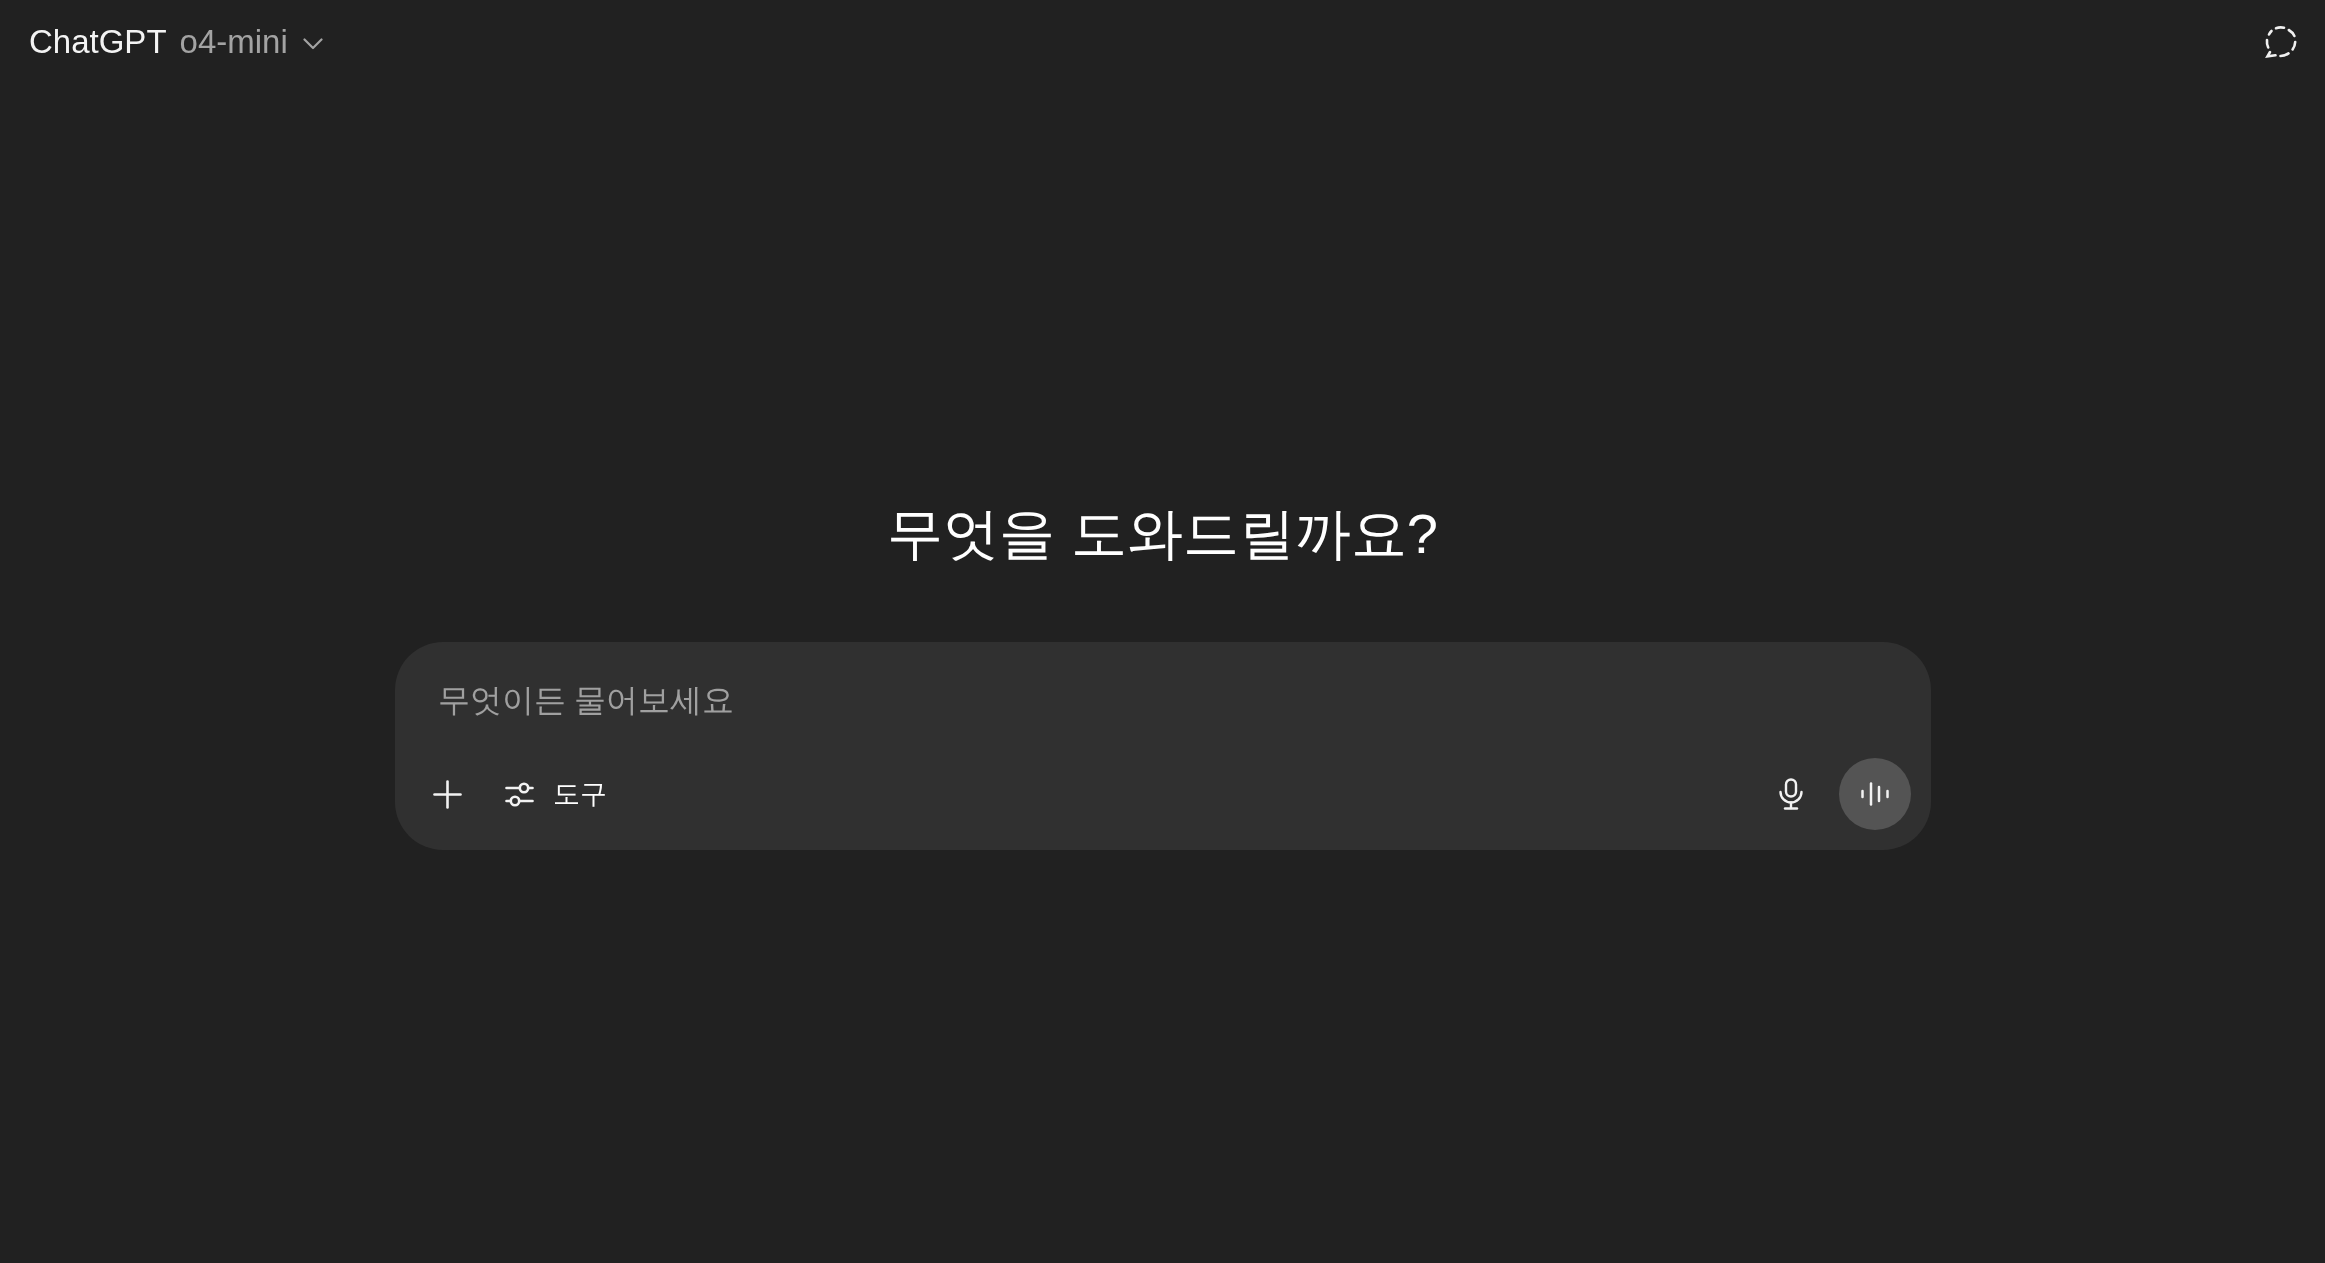  Describe the element at coordinates (176, 42) in the screenshot. I see `model-selector: ChatGPT o4-mini` at that location.